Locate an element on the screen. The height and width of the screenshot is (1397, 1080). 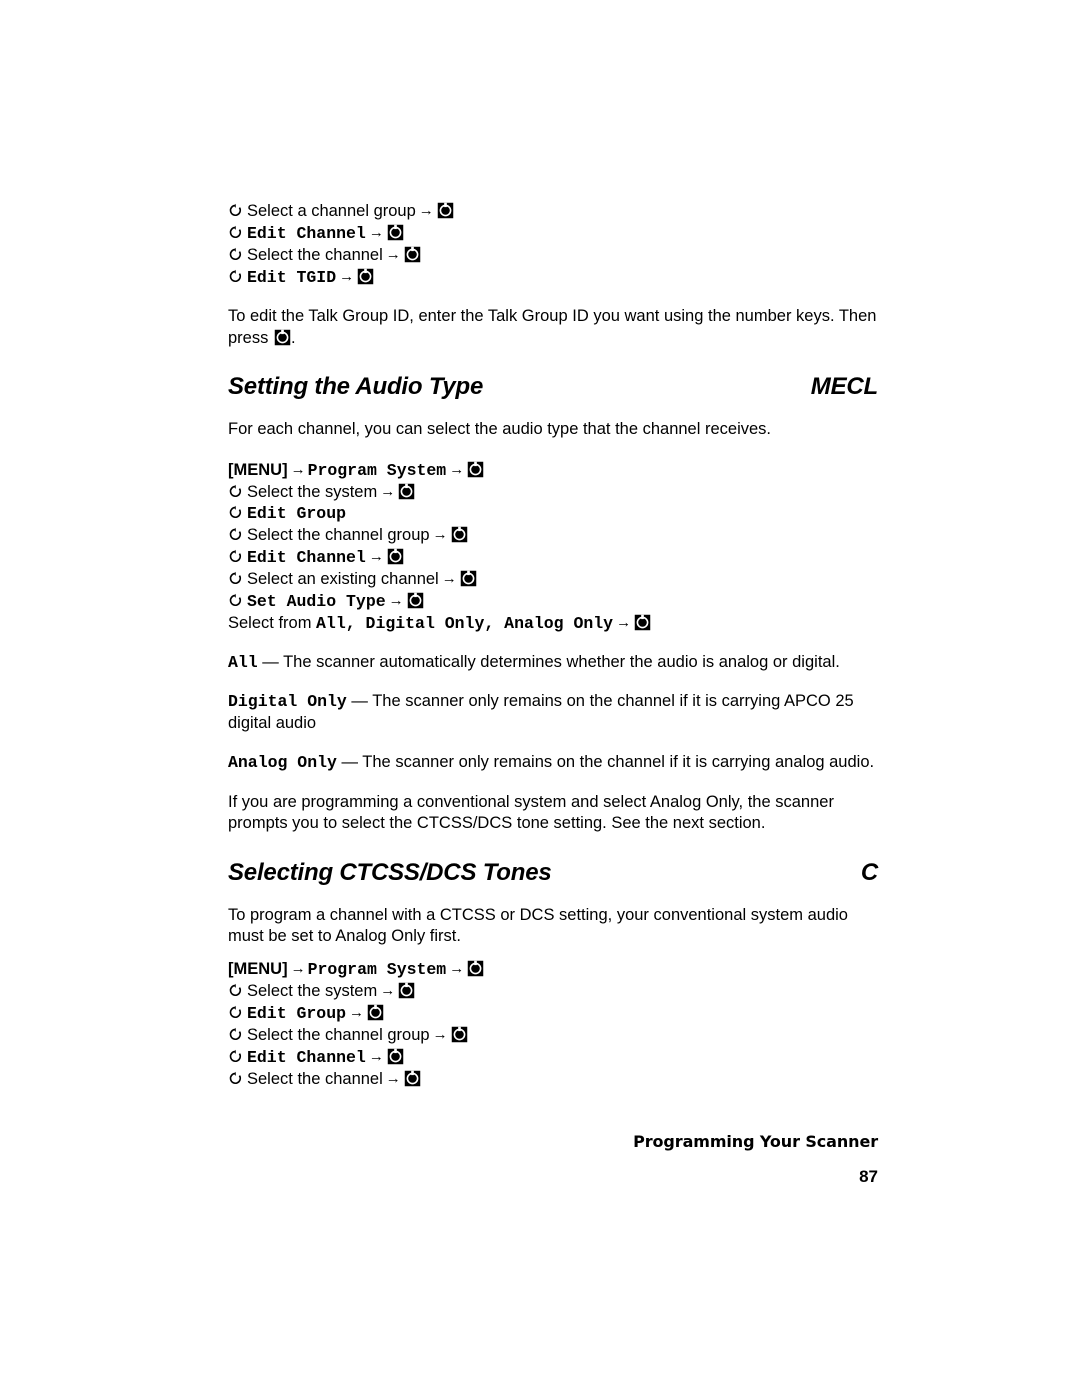
step-line: Edit Group → is located at coordinates (553, 1013).